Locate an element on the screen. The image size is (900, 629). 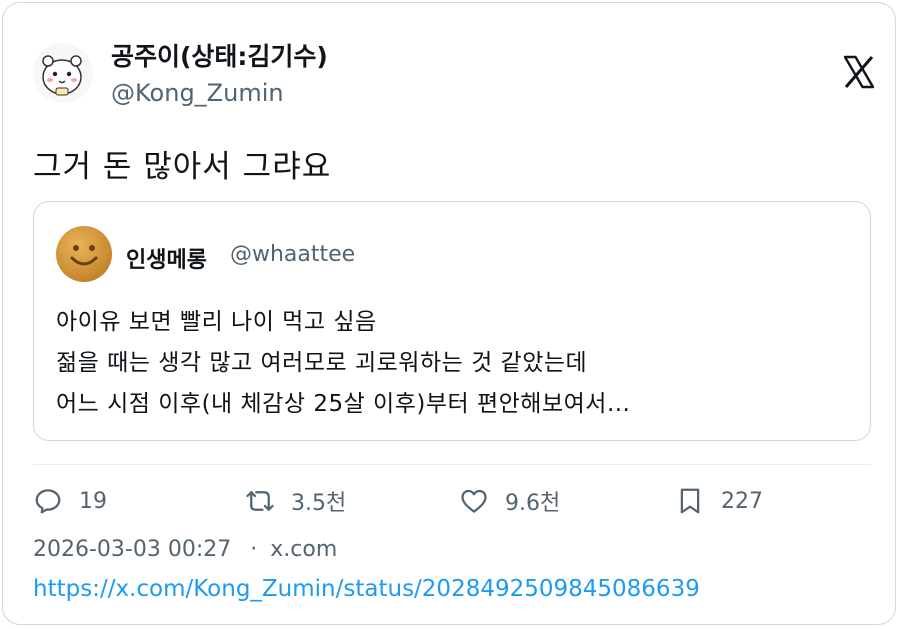
heart-icon is located at coordinates (474, 501).